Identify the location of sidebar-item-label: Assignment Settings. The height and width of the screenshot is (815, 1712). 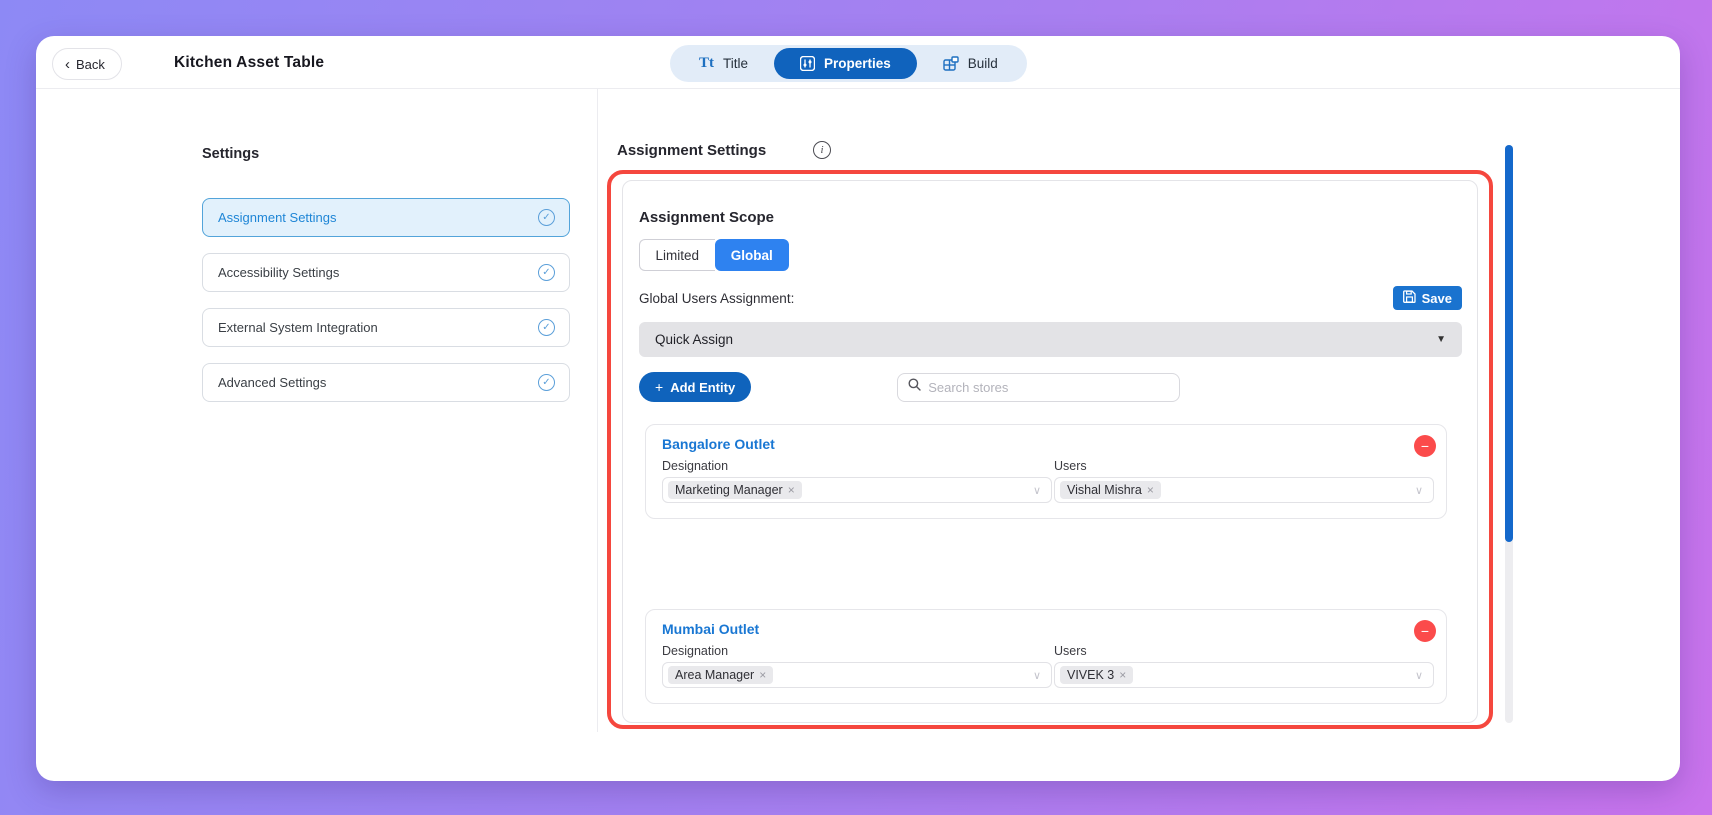
(277, 217).